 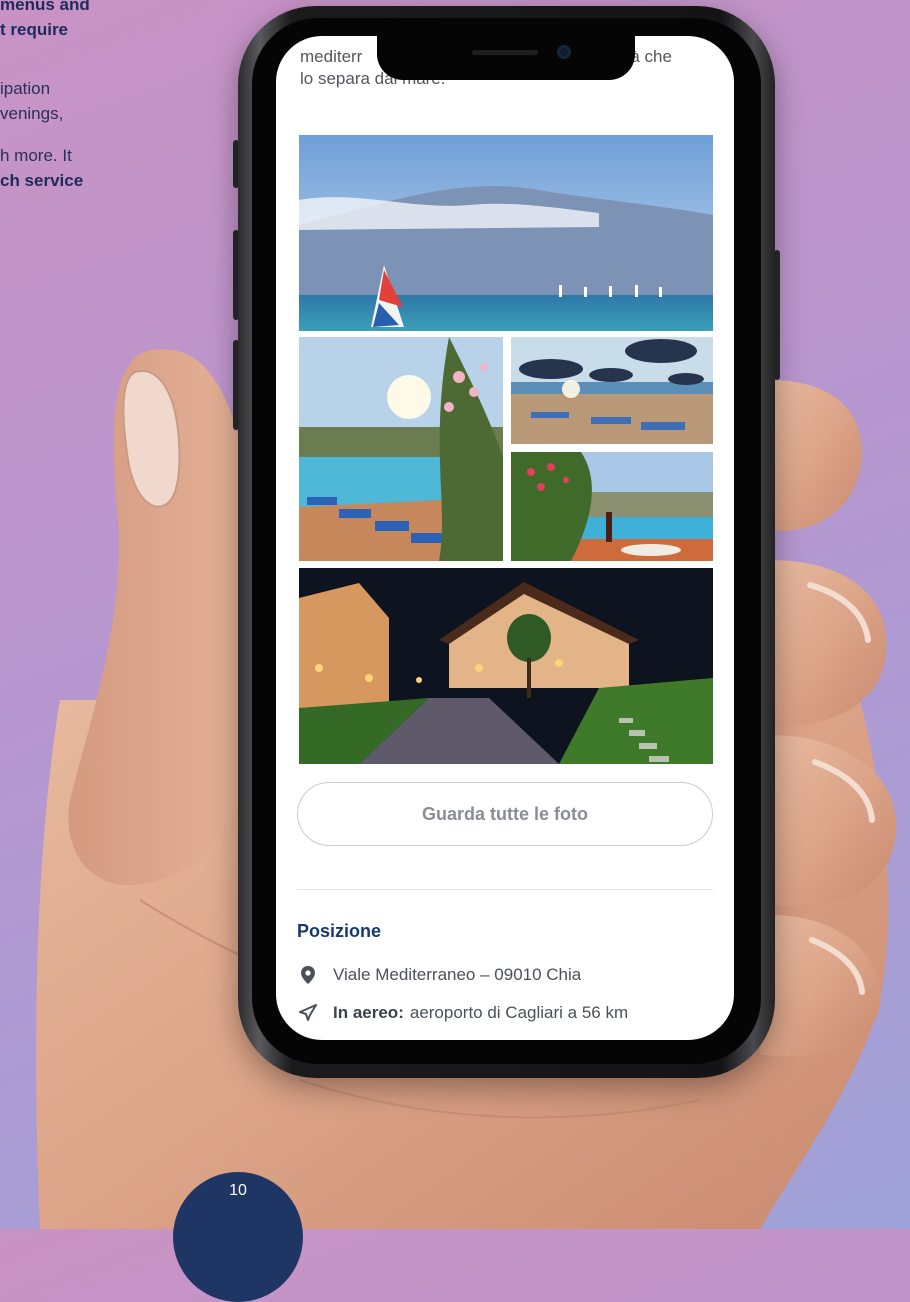 What do you see at coordinates (401, 449) in the screenshot?
I see `photo-pool-oleander` at bounding box center [401, 449].